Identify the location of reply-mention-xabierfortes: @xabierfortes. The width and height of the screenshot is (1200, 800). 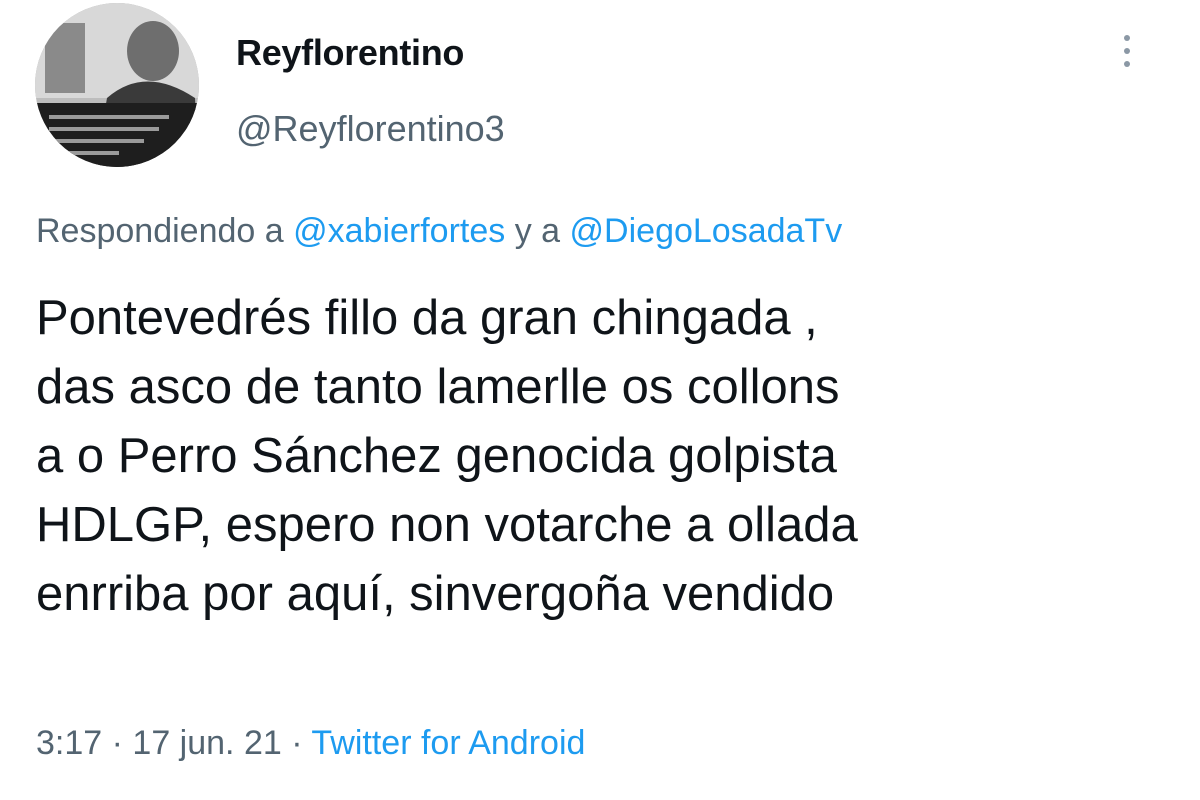
(399, 231).